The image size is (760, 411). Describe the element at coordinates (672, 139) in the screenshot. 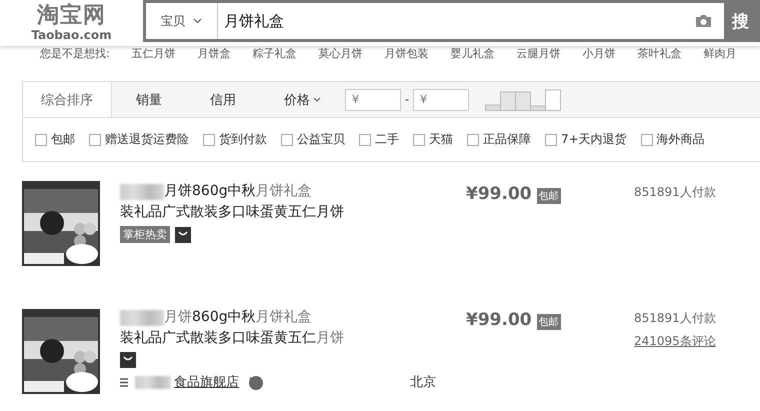

I see `filter-checkbox: 海外商品` at that location.